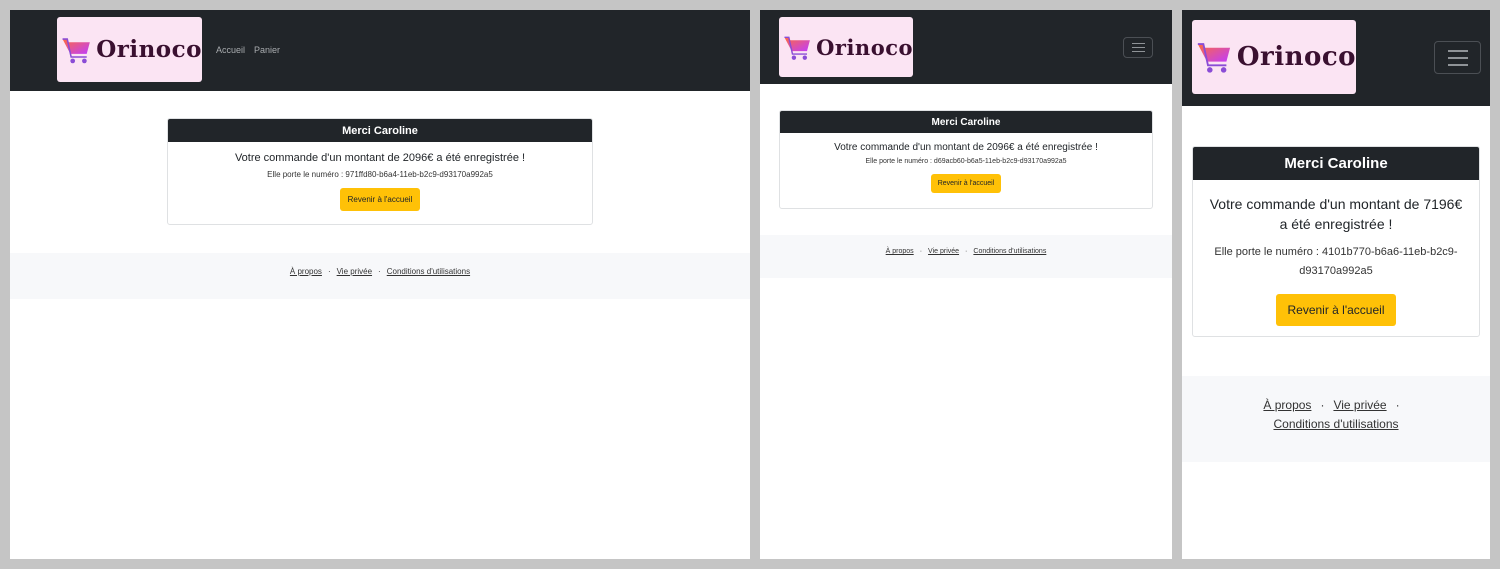 This screenshot has height=569, width=1500. Describe the element at coordinates (267, 50) in the screenshot. I see `nav-link-panier: Panier` at that location.